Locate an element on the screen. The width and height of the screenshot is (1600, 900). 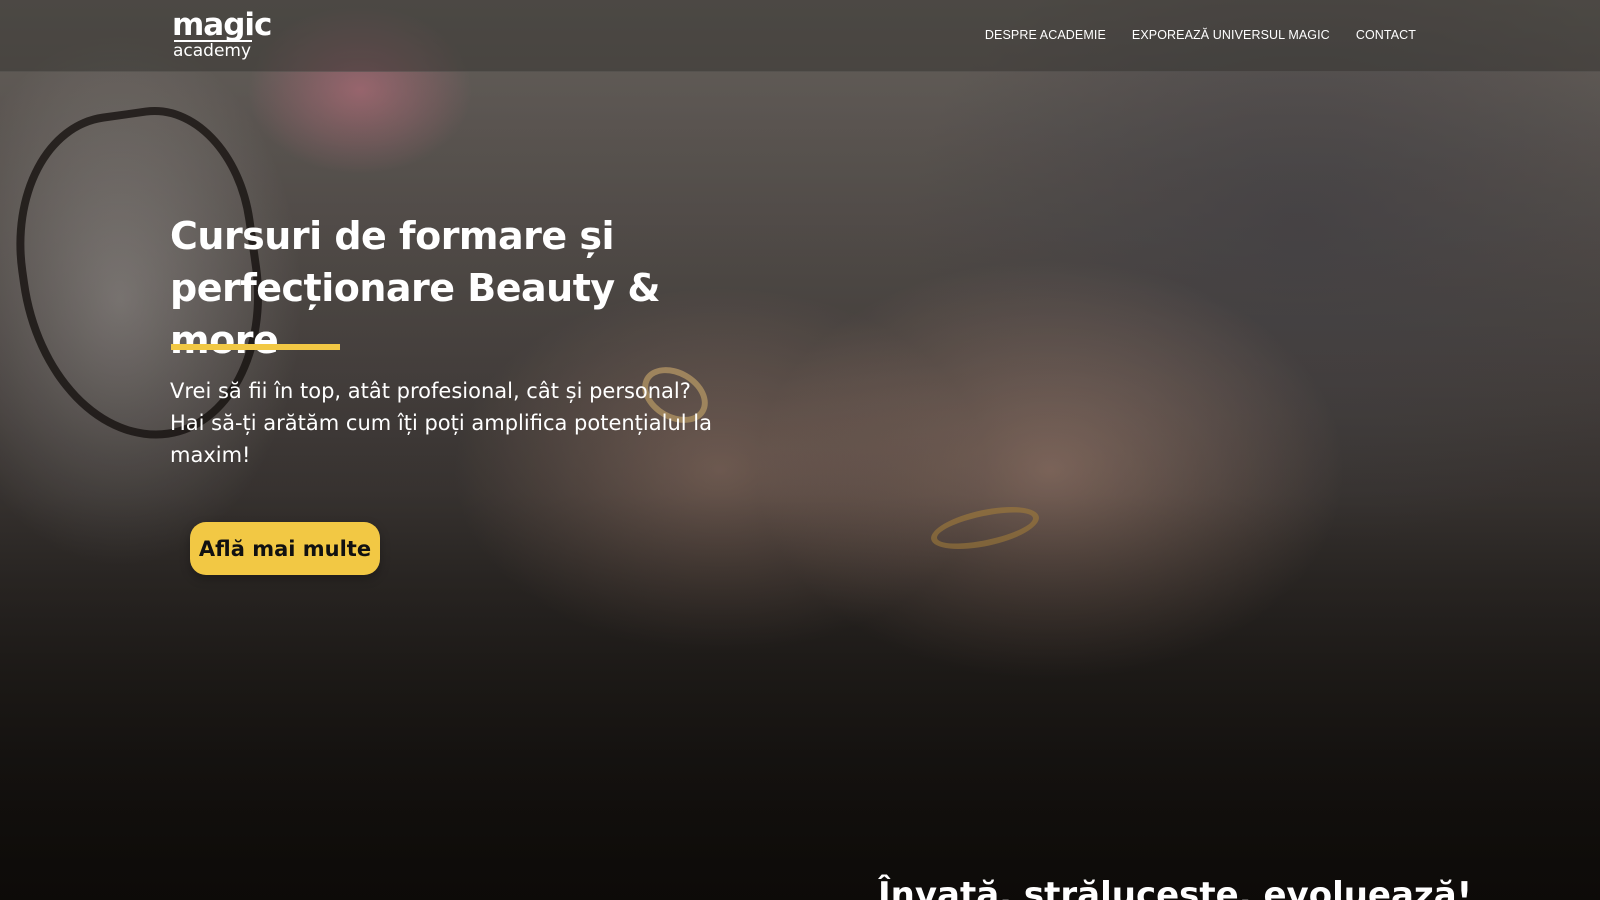
site-logo: magic academy is located at coordinates (222, 36).